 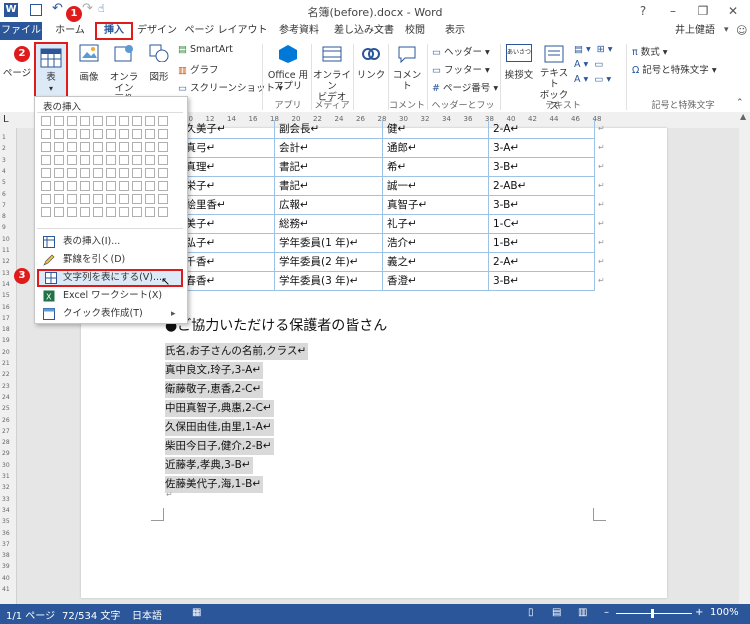 I want to click on greeting-button: あいさつ 挨拶文, so click(x=519, y=62).